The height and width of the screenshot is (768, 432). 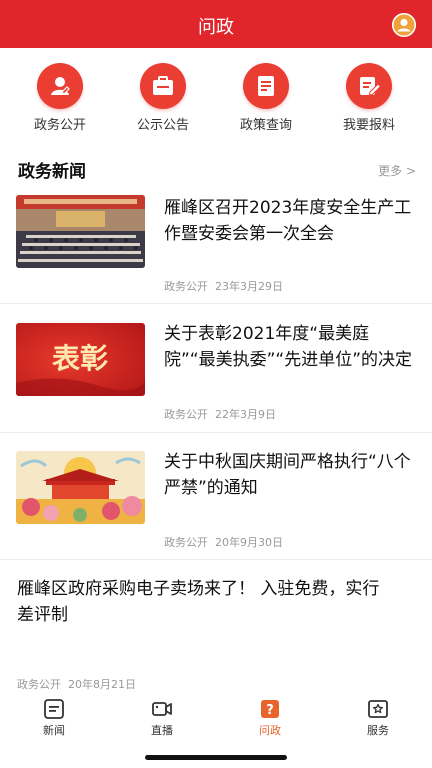 What do you see at coordinates (288, 221) in the screenshot?
I see `news-title: 雁峰区召开2023年度安全生产工作暨安委会第一次全会` at bounding box center [288, 221].